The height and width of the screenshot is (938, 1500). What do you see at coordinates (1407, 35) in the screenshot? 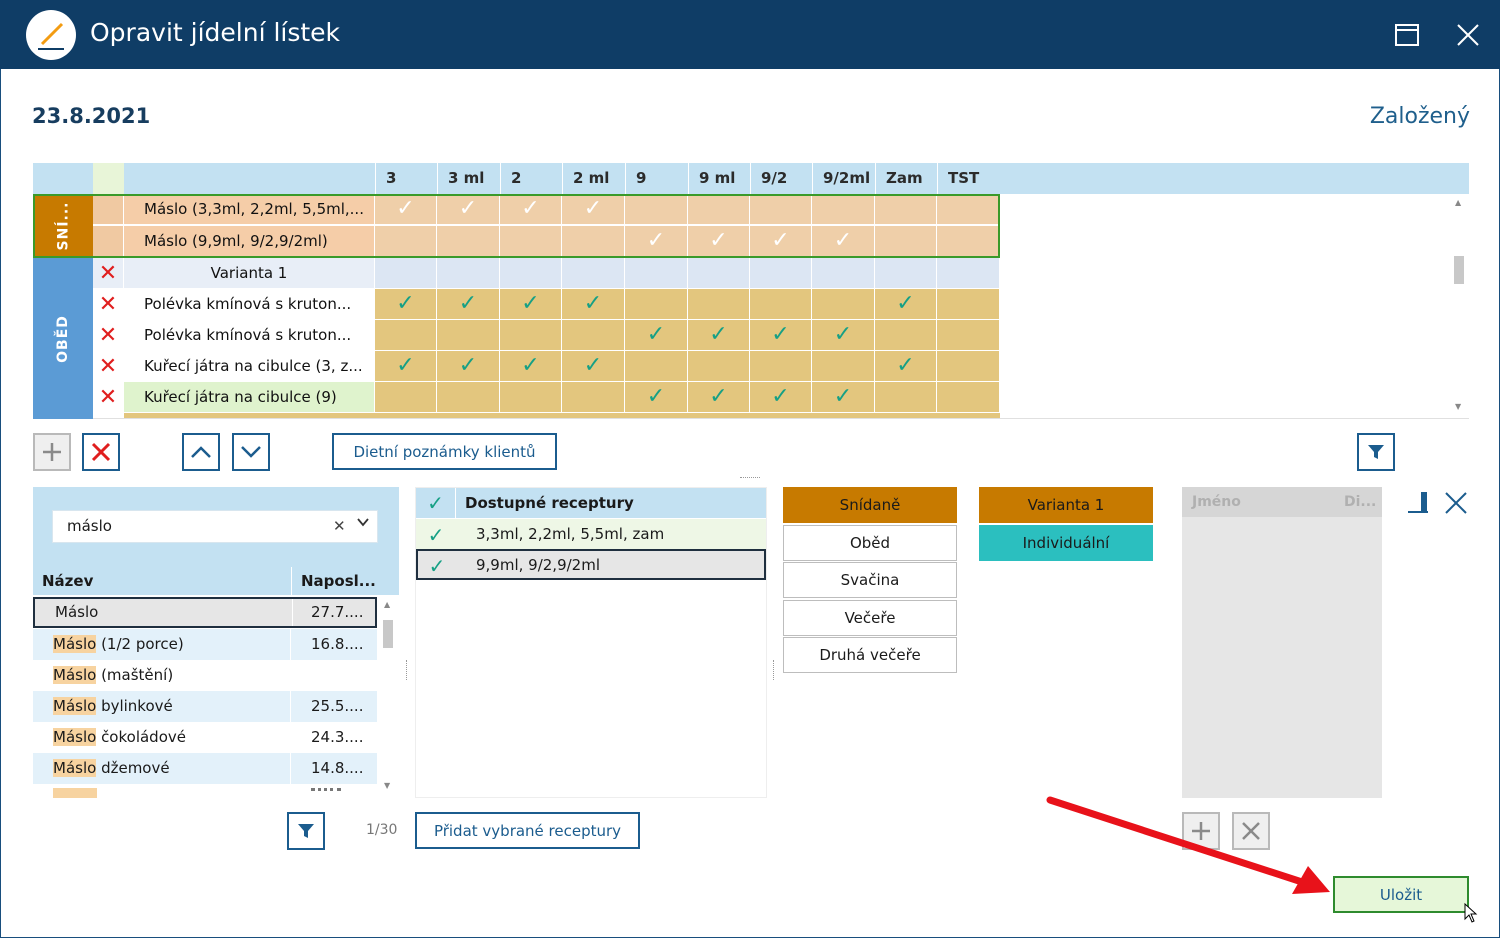
I see `maximize-icon` at bounding box center [1407, 35].